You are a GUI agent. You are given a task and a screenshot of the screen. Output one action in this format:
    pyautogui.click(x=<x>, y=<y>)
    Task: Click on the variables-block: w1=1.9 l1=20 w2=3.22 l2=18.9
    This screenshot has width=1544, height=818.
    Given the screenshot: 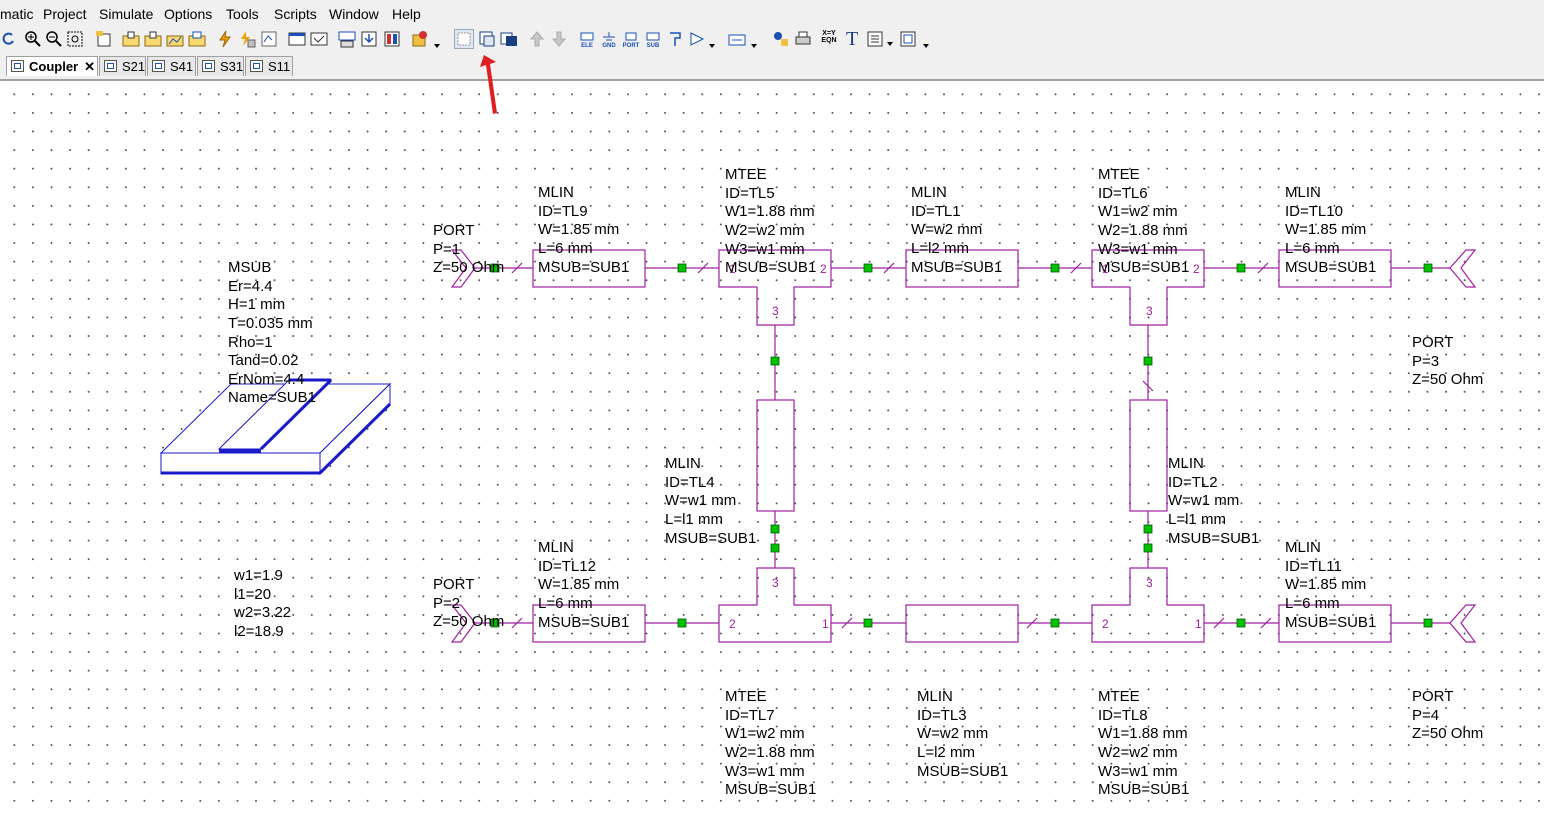 What is the action you would take?
    pyautogui.click(x=262, y=595)
    